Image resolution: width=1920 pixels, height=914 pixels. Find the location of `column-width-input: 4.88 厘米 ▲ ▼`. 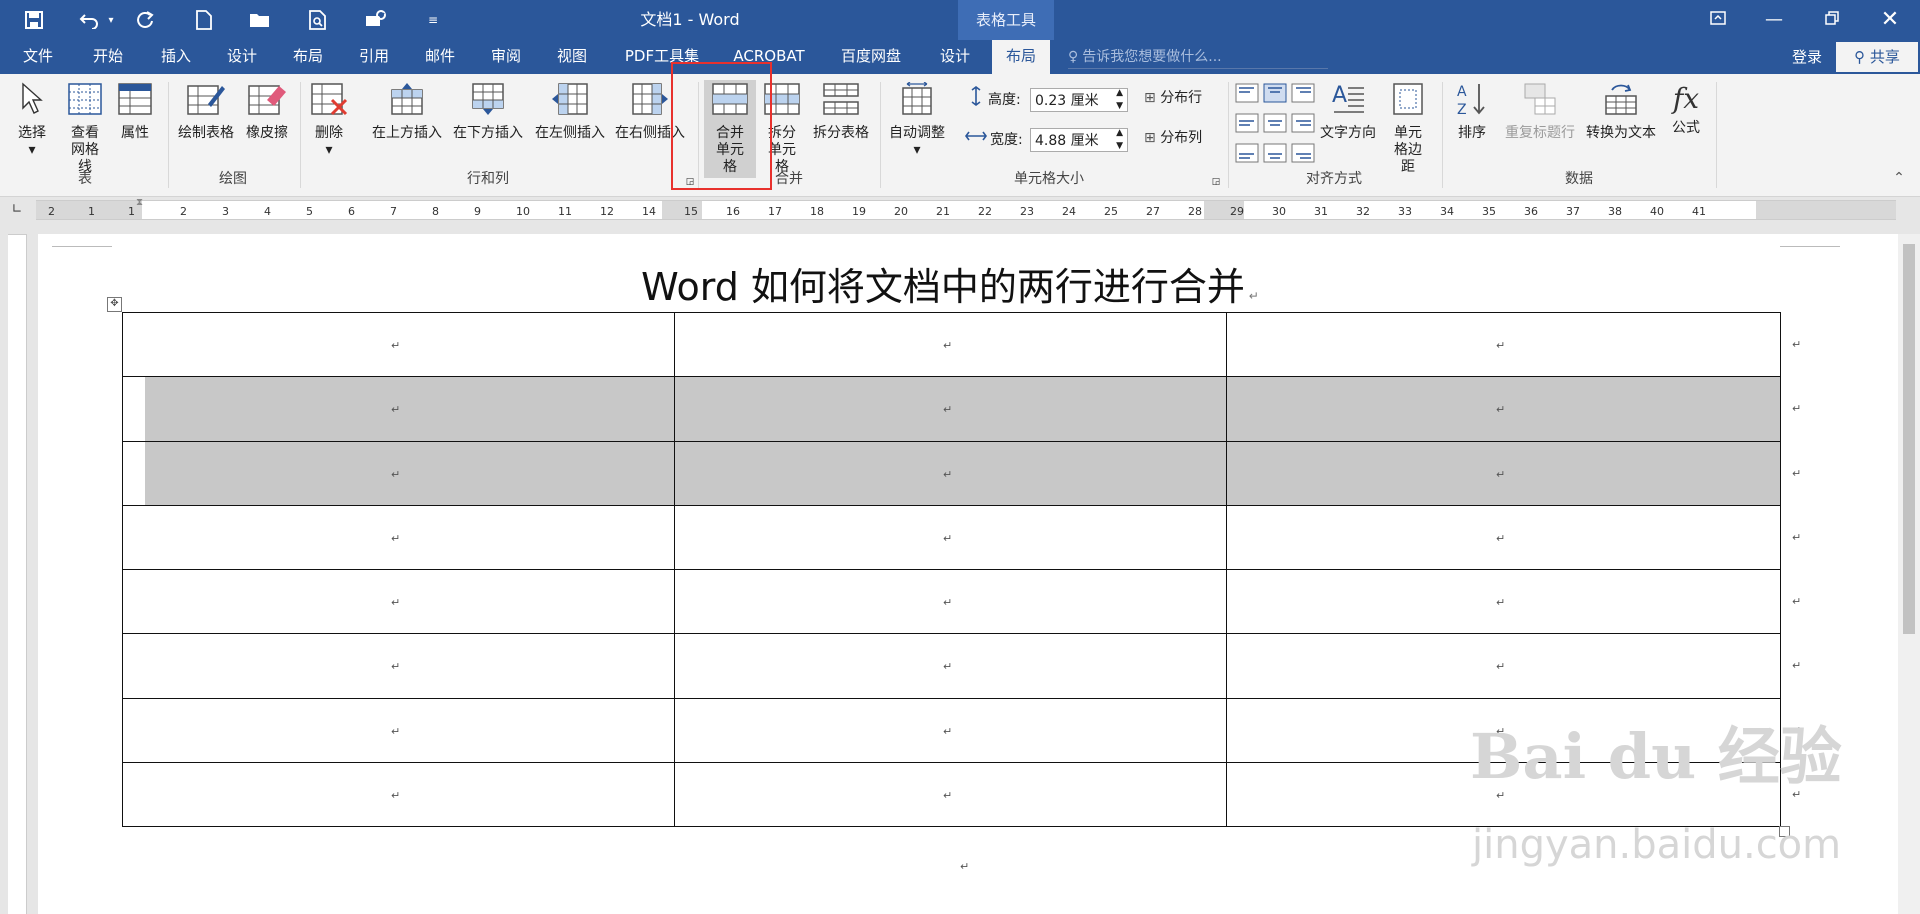

column-width-input: 4.88 厘米 ▲ ▼ is located at coordinates (1079, 140).